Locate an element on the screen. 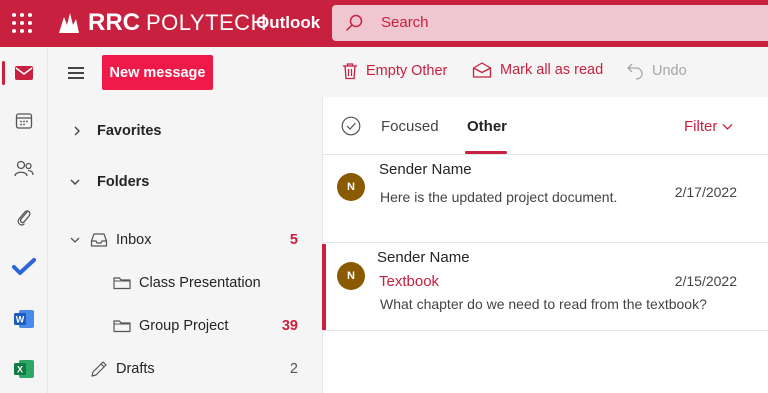  rail-word: W is located at coordinates (24, 319).